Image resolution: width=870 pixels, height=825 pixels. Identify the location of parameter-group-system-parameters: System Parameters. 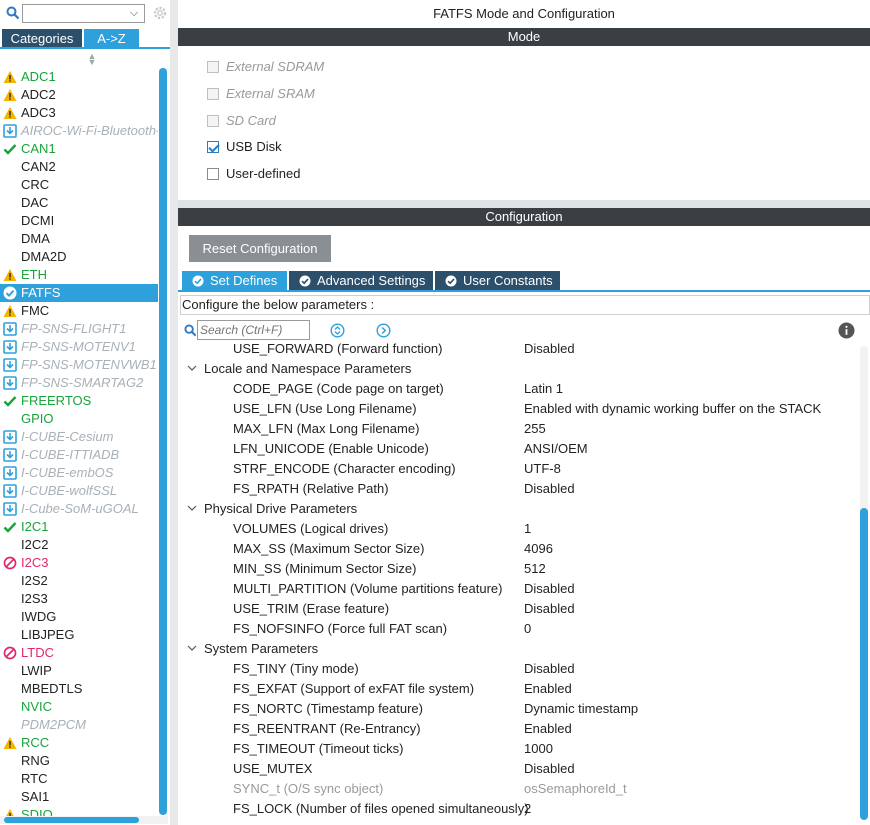
(517, 649).